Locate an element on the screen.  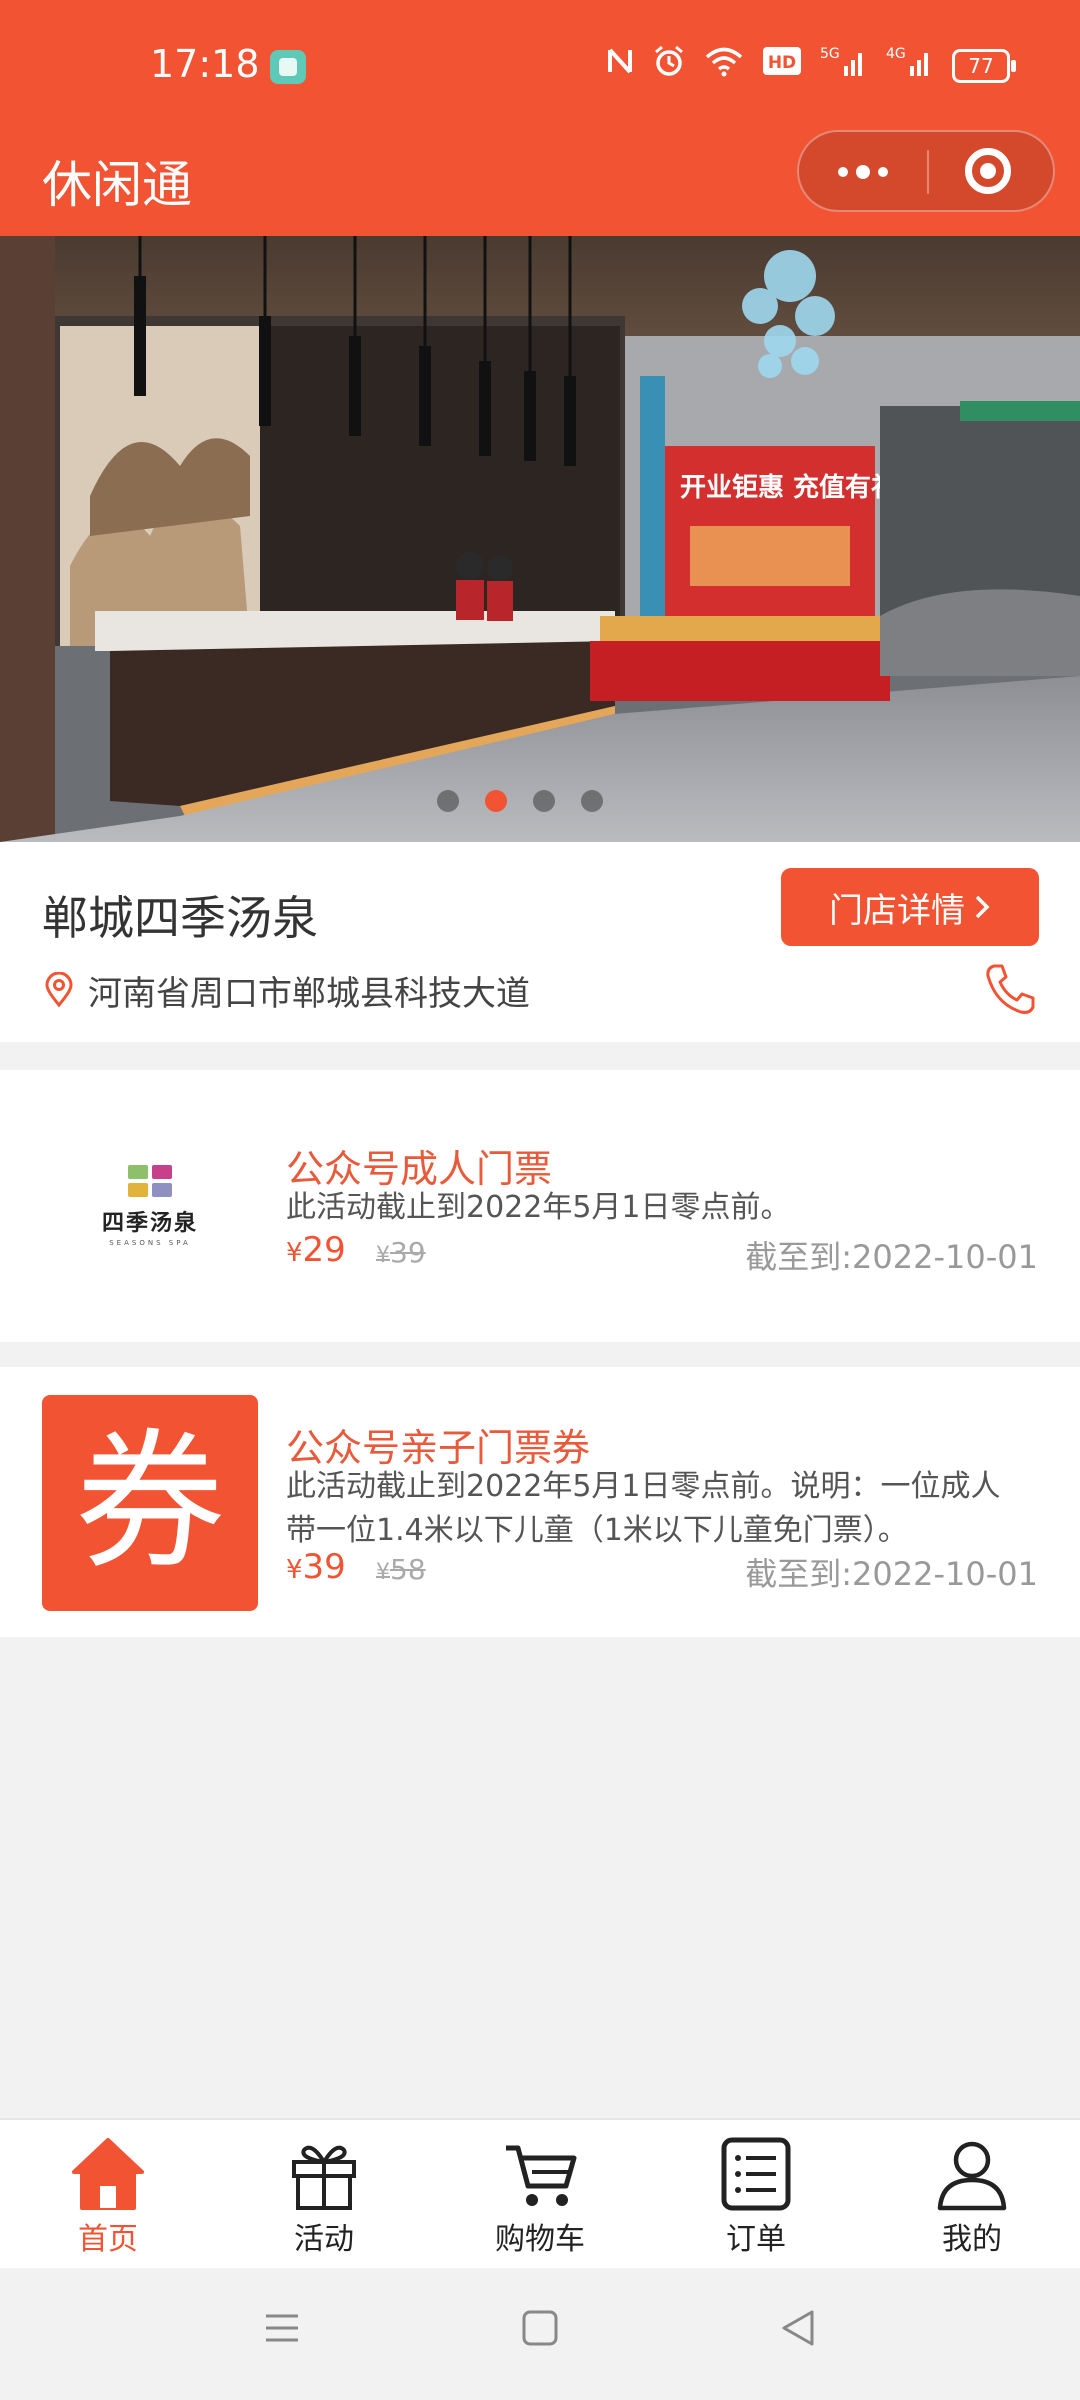
phone-icon is located at coordinates (1010, 989).